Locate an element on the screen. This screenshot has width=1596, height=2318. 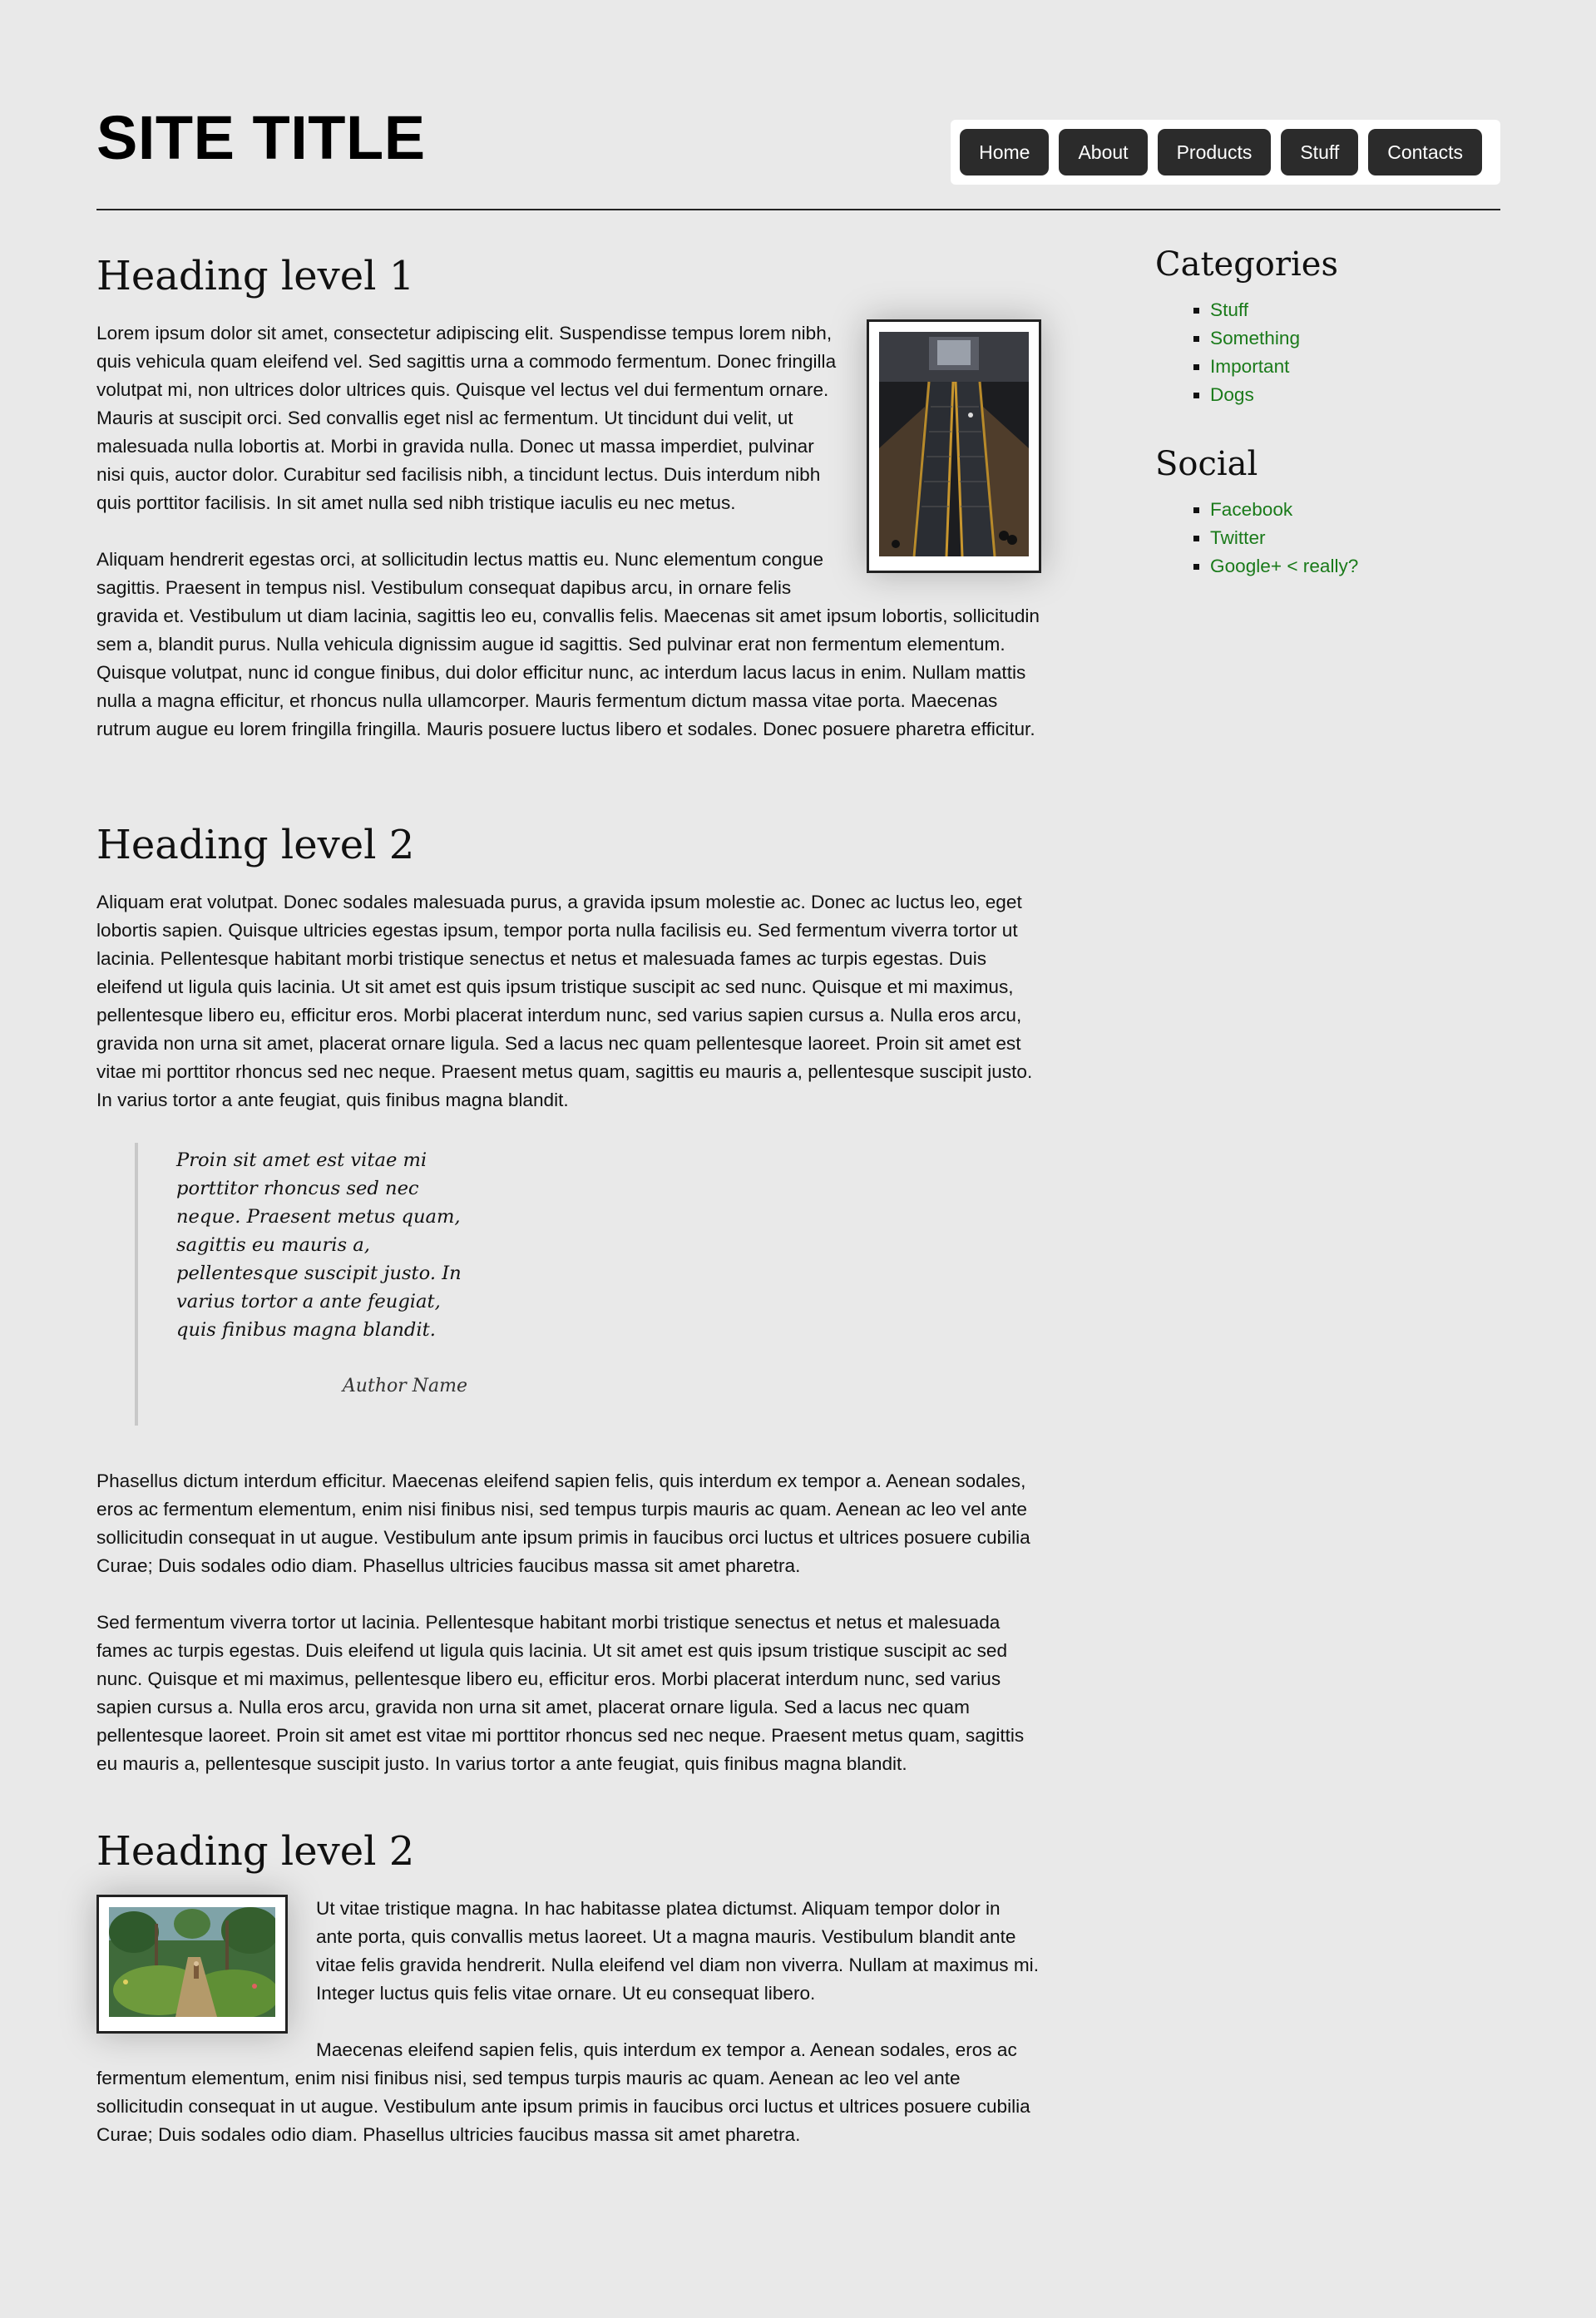
social-link-googleplus: Google+ < really? is located at coordinates (1284, 566).